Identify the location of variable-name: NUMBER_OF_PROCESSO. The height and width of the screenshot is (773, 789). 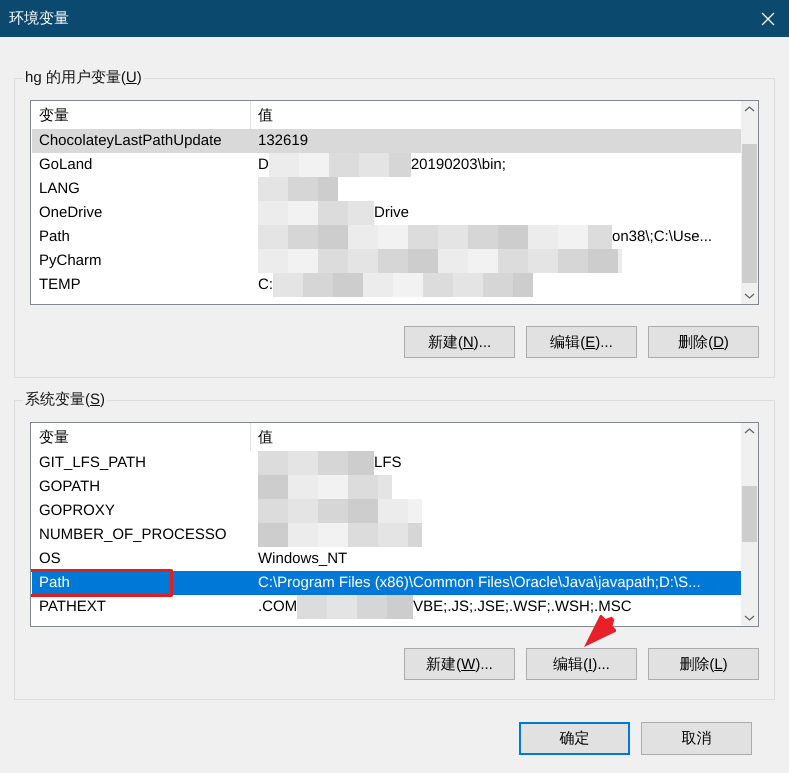
(133, 535).